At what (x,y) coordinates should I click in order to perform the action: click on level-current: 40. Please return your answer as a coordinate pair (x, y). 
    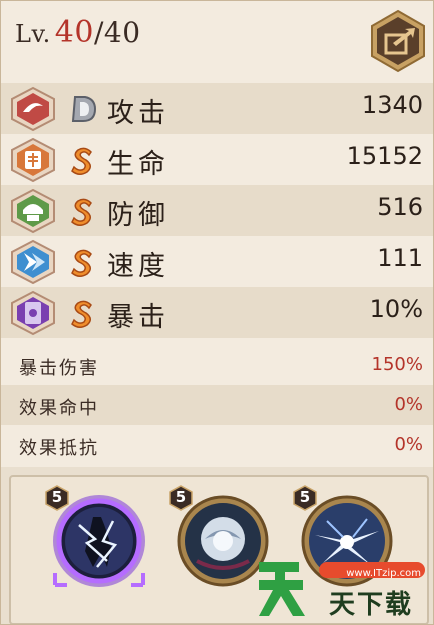
    Looking at the image, I should click on (74, 32).